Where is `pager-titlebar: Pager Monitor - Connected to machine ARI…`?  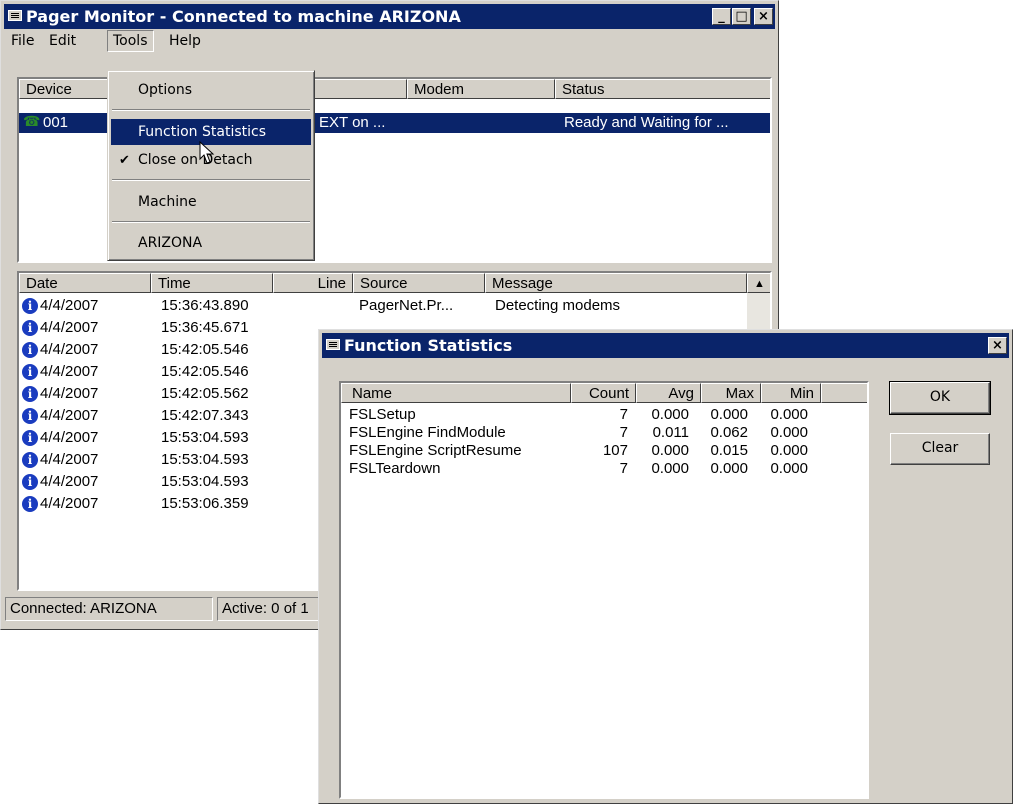
pager-titlebar: Pager Monitor - Connected to machine ARI… is located at coordinates (389, 16).